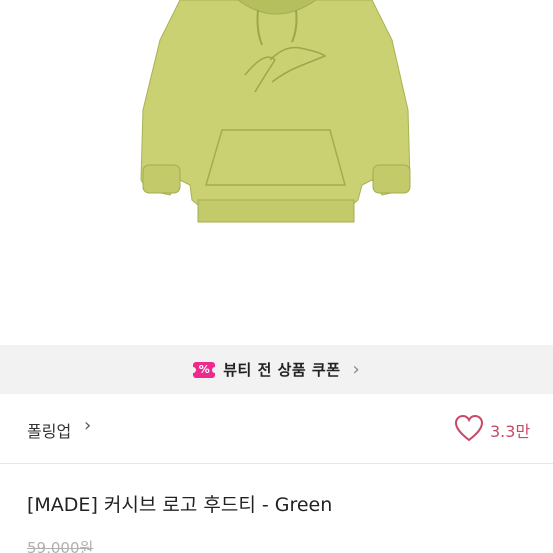  I want to click on heart-icon, so click(469, 428).